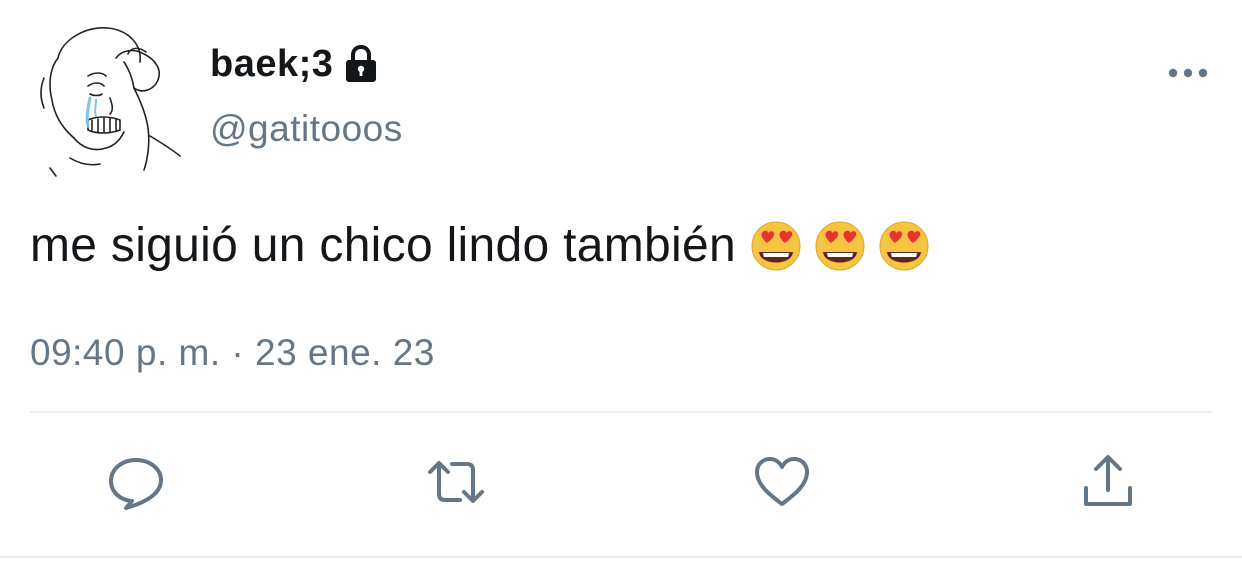  I want to click on heart-icon, so click(782, 481).